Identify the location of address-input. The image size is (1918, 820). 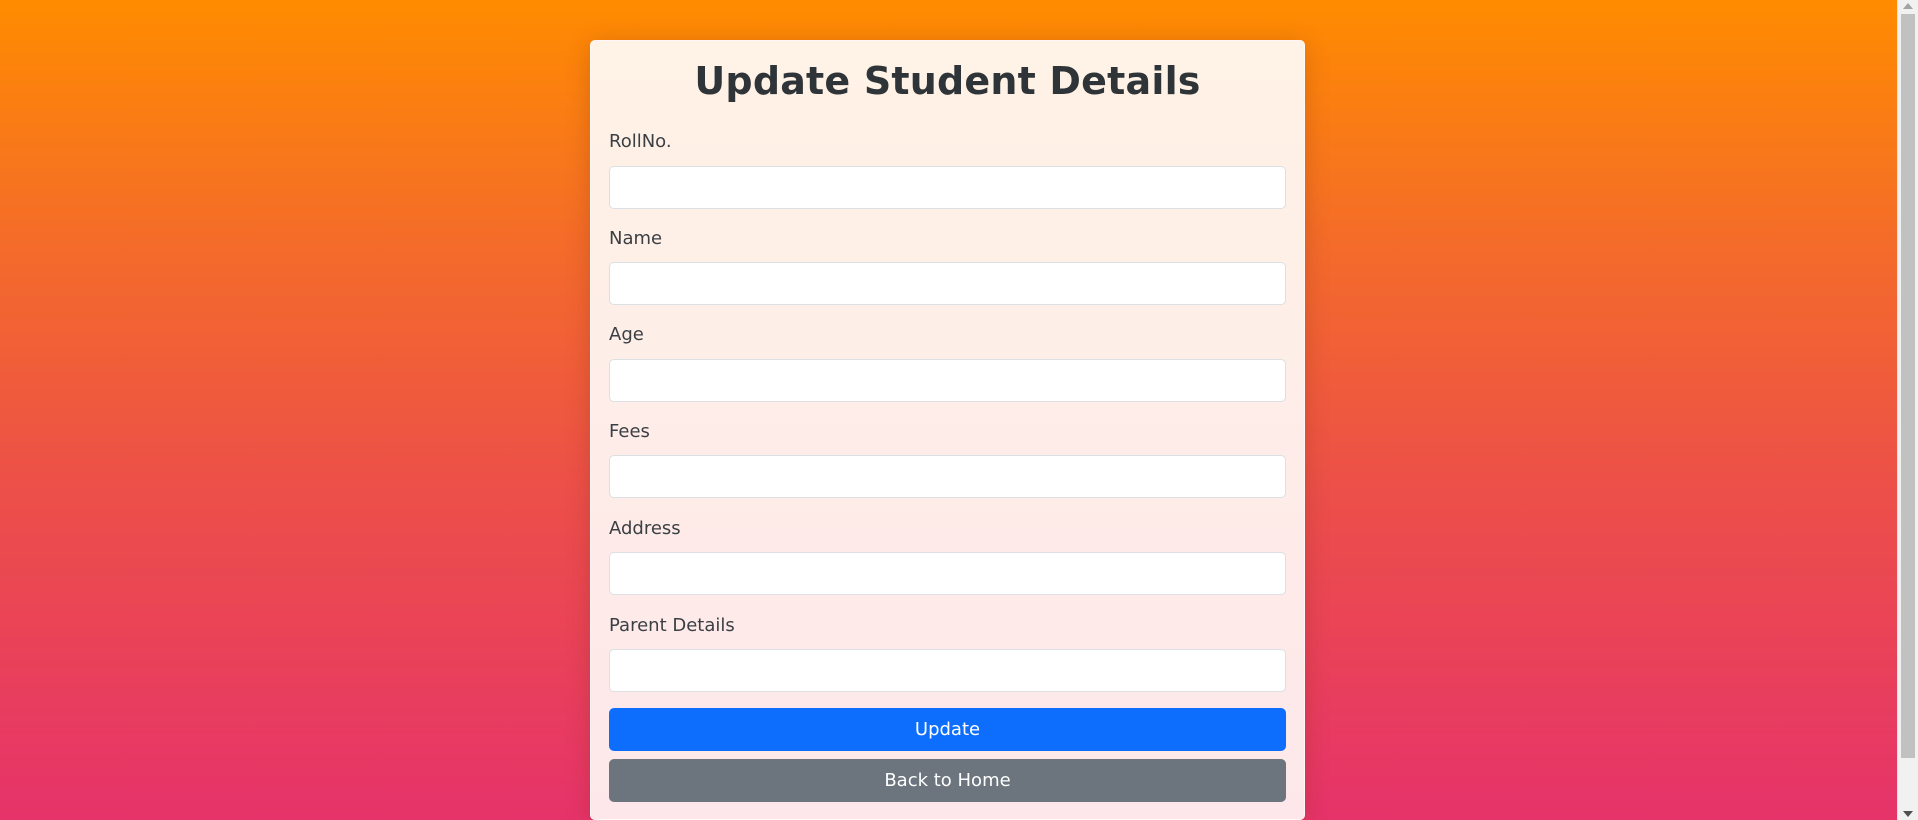
(947, 573).